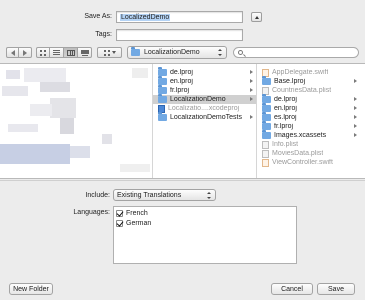 This screenshot has height=300, width=365. I want to click on list-item: Localizatio....xcodeproj, so click(204, 108).